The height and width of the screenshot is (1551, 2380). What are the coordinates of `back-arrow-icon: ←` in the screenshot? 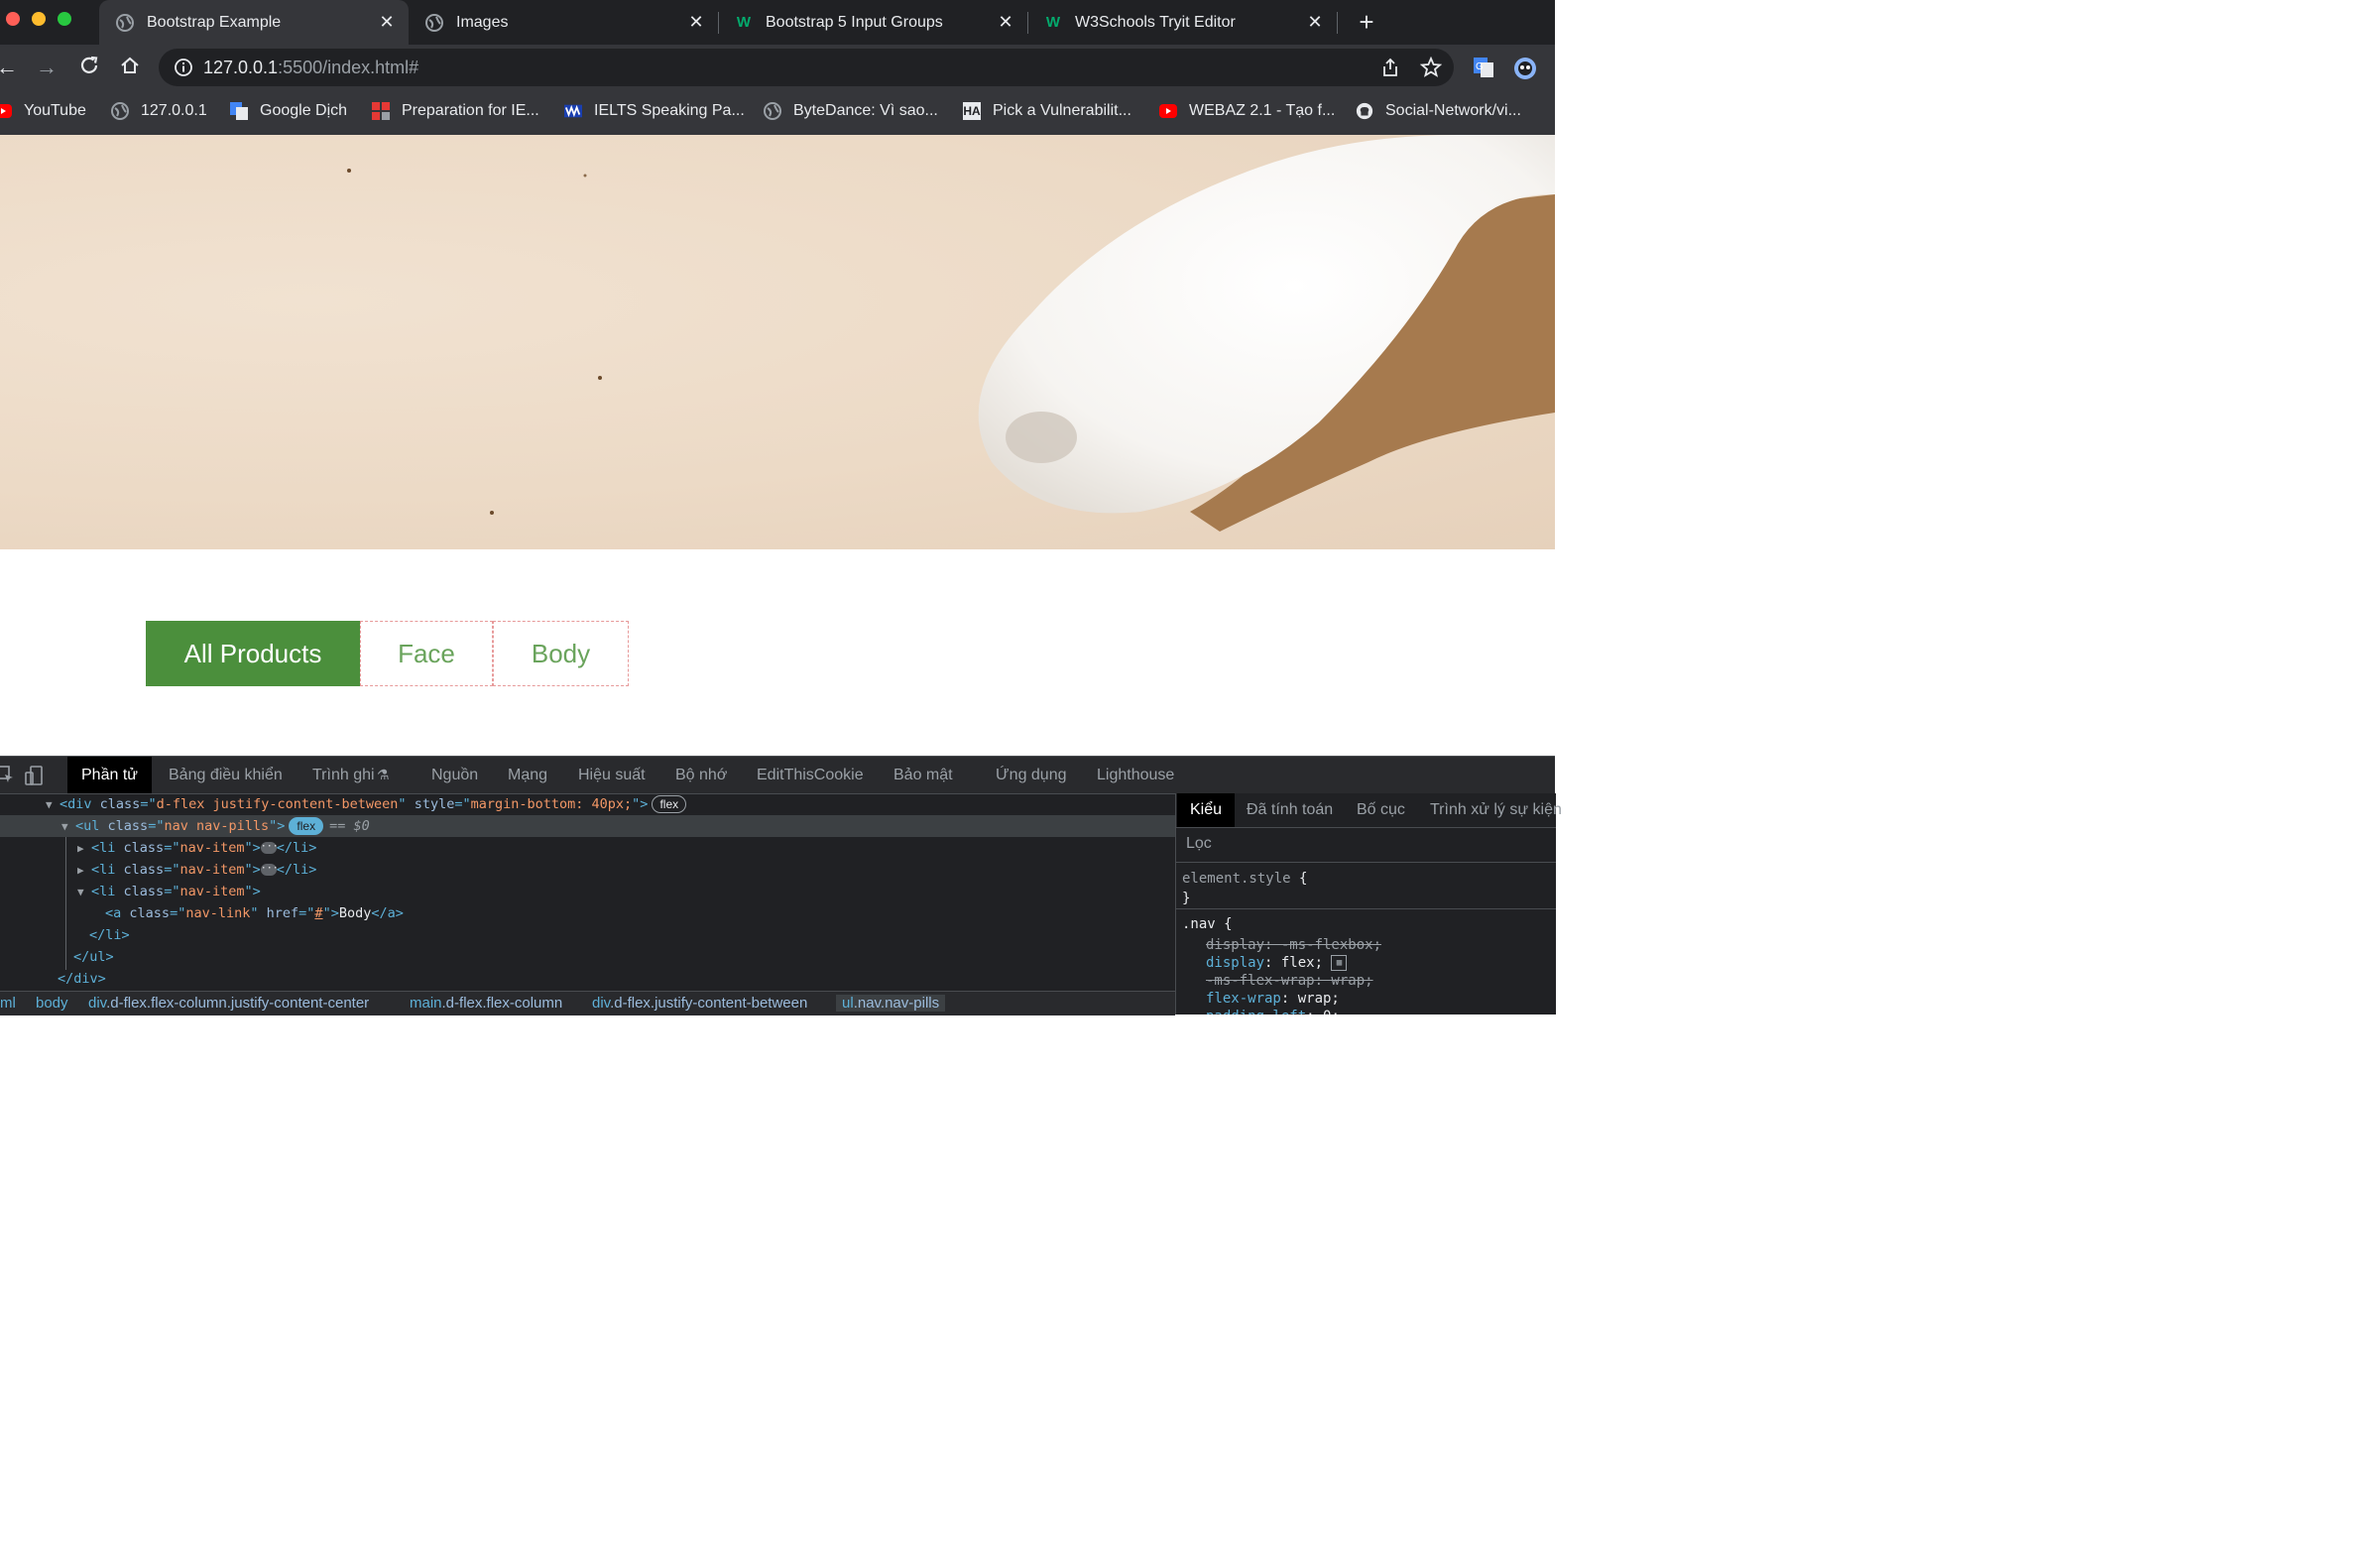 It's located at (10, 67).